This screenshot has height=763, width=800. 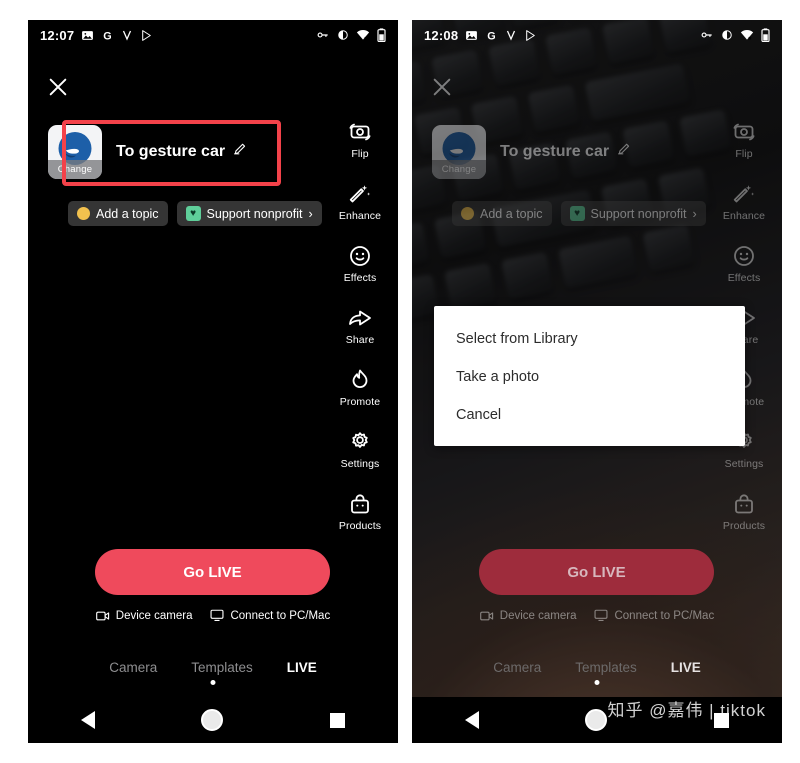 What do you see at coordinates (589, 415) in the screenshot?
I see `dialog-option-cancel: Cancel` at bounding box center [589, 415].